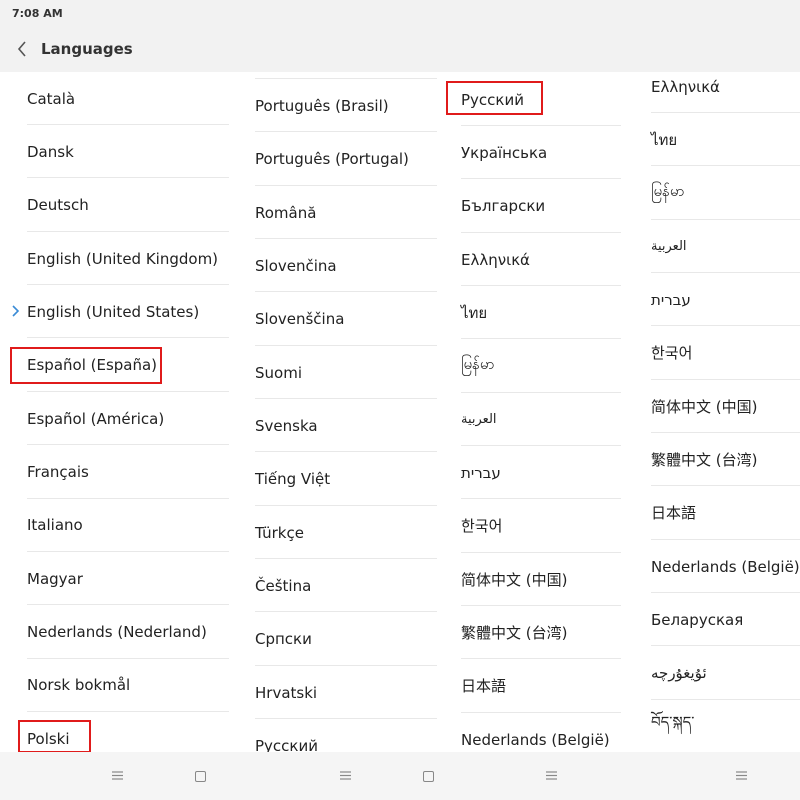 The image size is (800, 800). I want to click on language-item: Deutsch, so click(58, 204).